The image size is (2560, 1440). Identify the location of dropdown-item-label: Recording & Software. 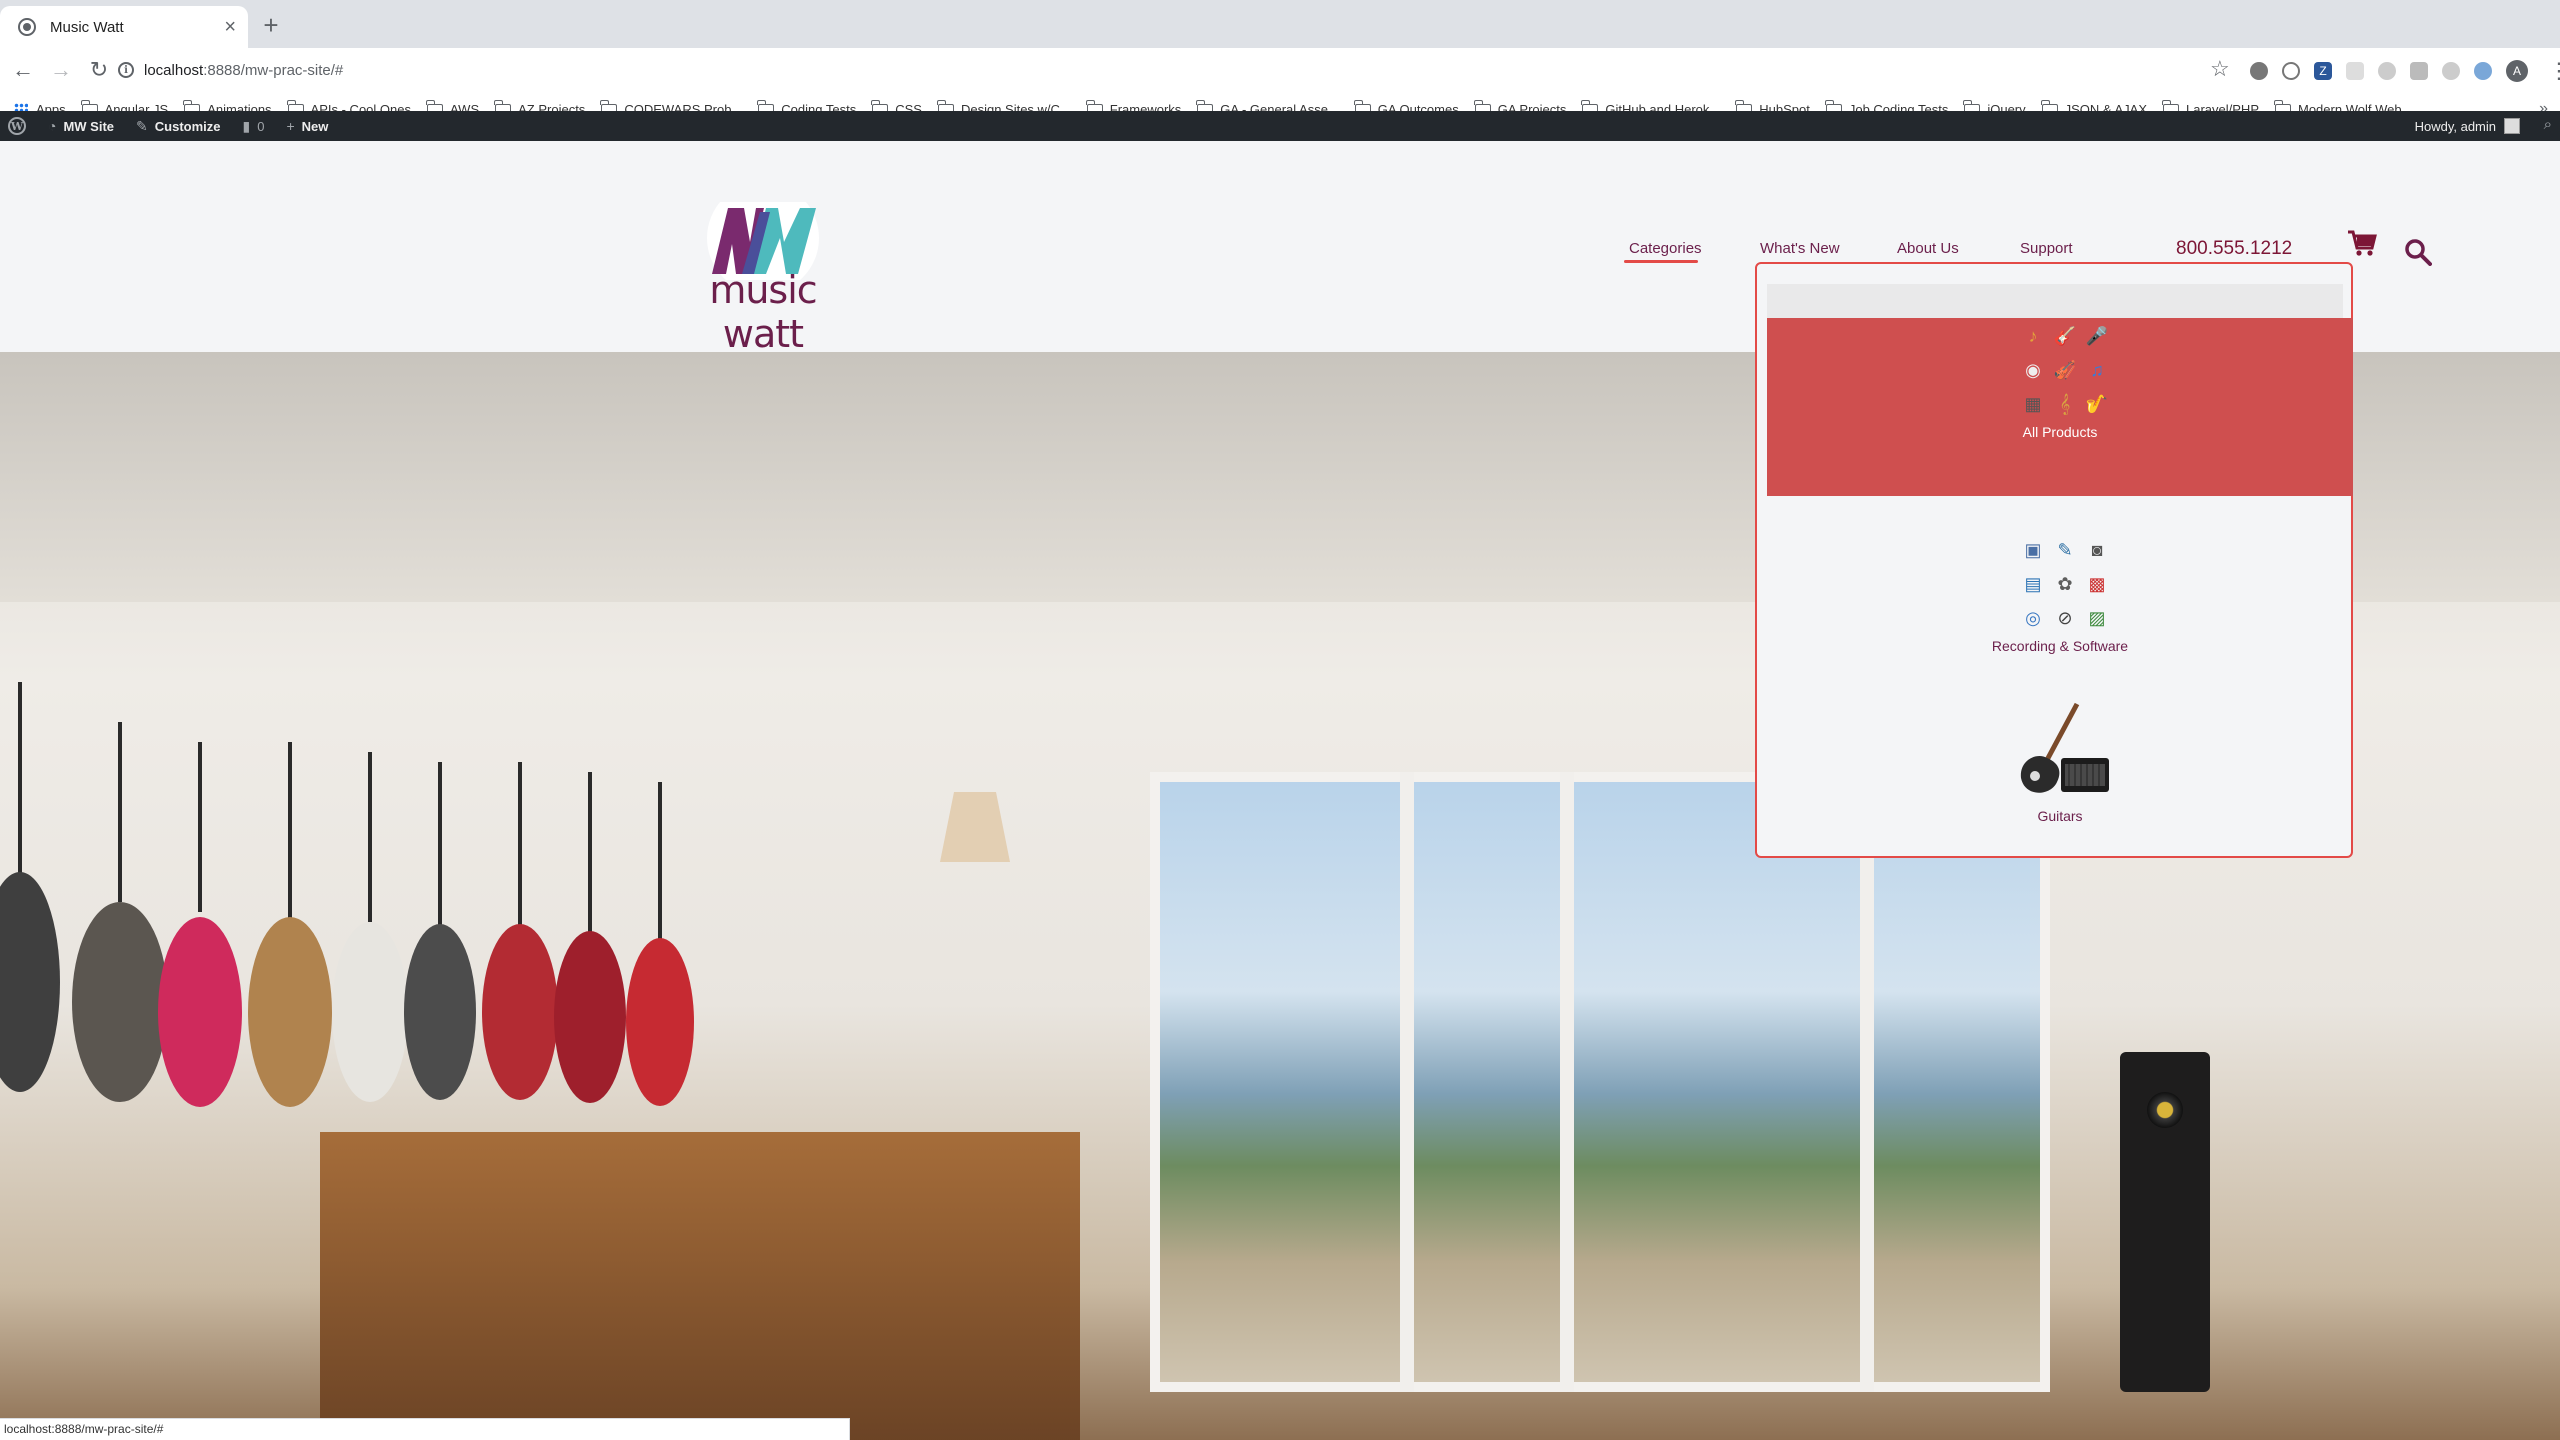
(2060, 646).